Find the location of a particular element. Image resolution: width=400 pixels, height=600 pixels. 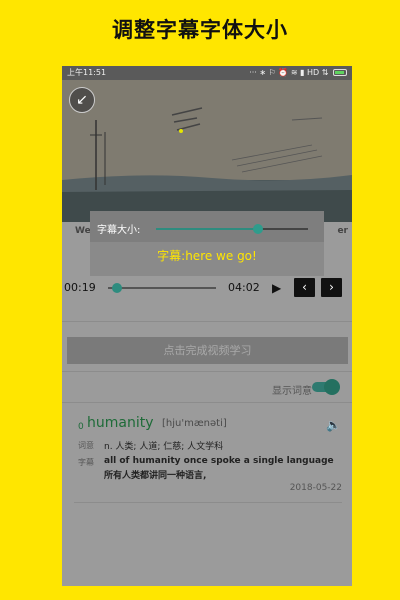

chevron-left-icon: ‹ is located at coordinates (304, 287).